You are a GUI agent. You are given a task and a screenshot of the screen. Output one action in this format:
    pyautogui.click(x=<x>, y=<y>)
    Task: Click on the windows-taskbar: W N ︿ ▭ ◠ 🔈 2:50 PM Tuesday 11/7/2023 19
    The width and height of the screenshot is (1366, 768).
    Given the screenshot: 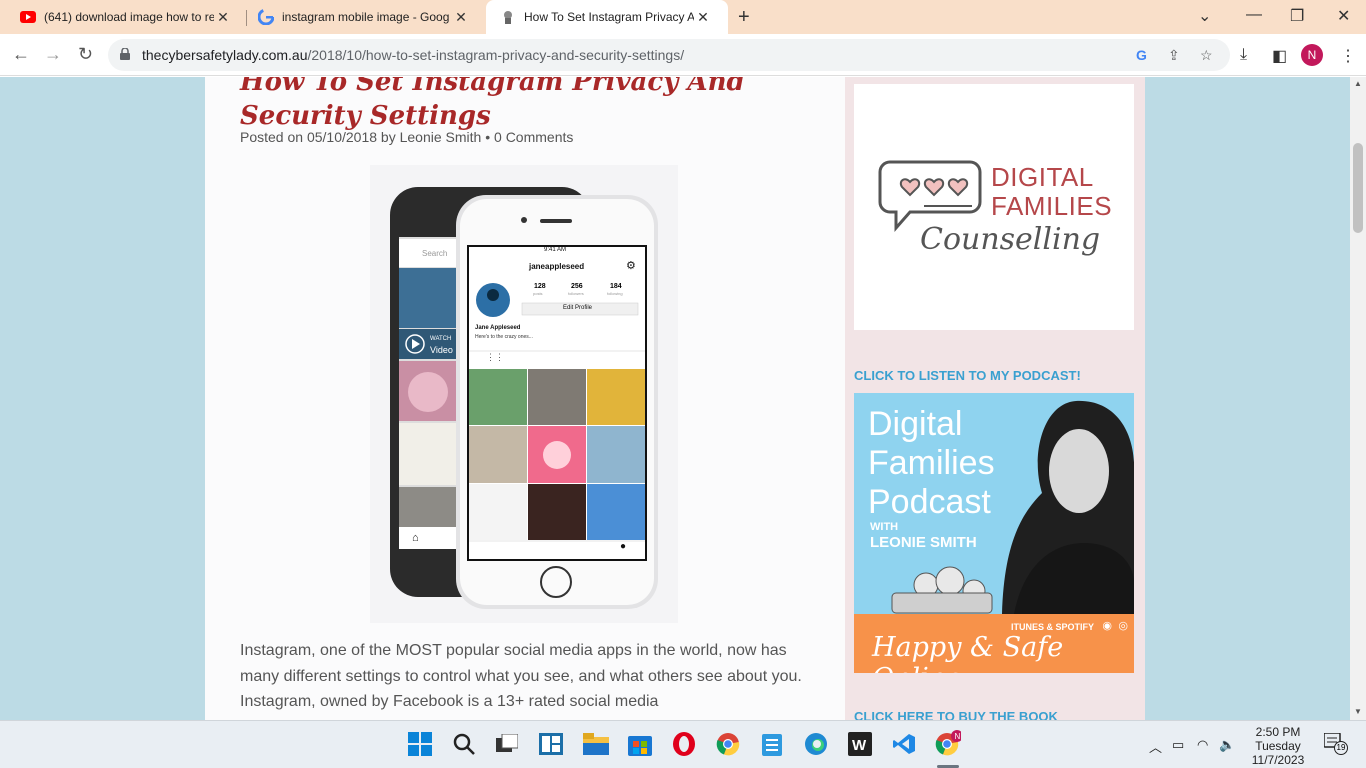 What is the action you would take?
    pyautogui.click(x=683, y=744)
    